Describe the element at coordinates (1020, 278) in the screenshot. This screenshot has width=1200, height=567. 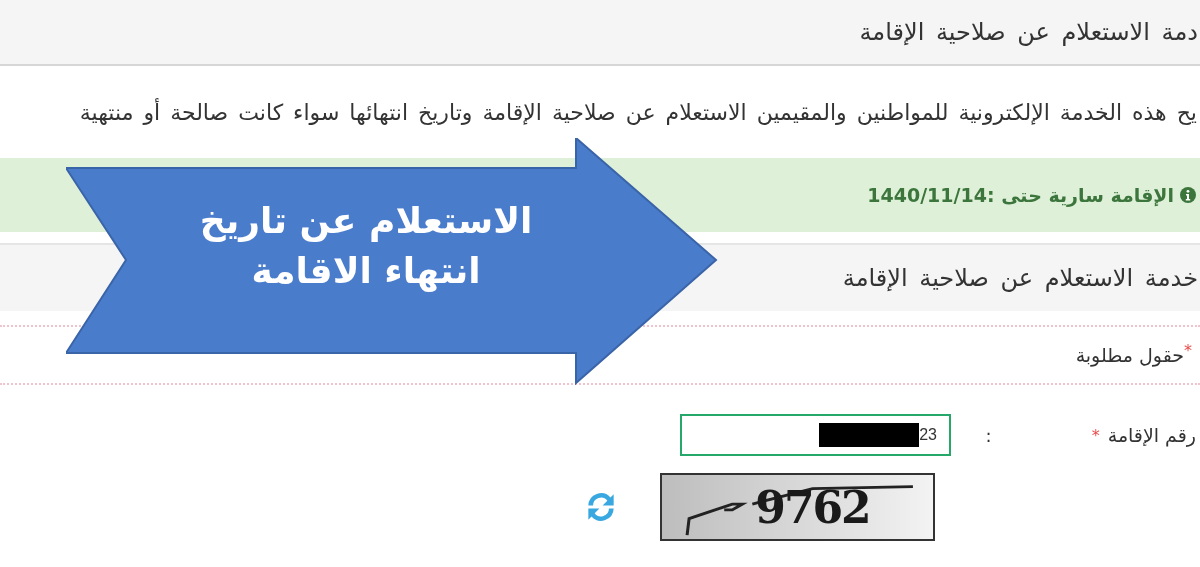
I see `panel-title: خدمة الاستعلام عن صلاحية الإقامة` at that location.